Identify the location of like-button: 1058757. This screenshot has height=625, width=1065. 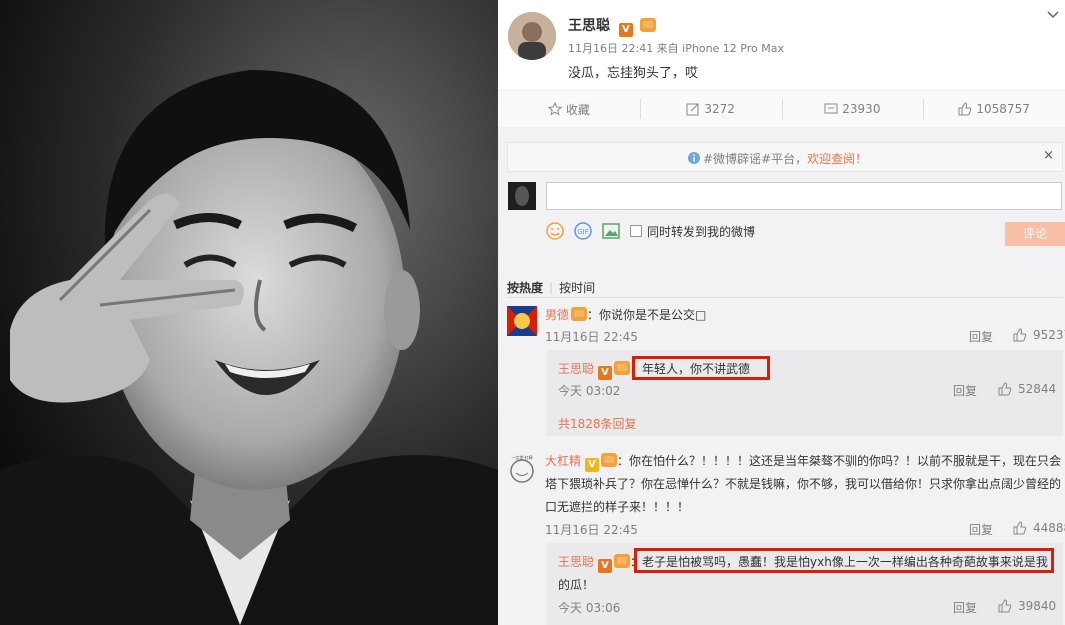
(994, 109).